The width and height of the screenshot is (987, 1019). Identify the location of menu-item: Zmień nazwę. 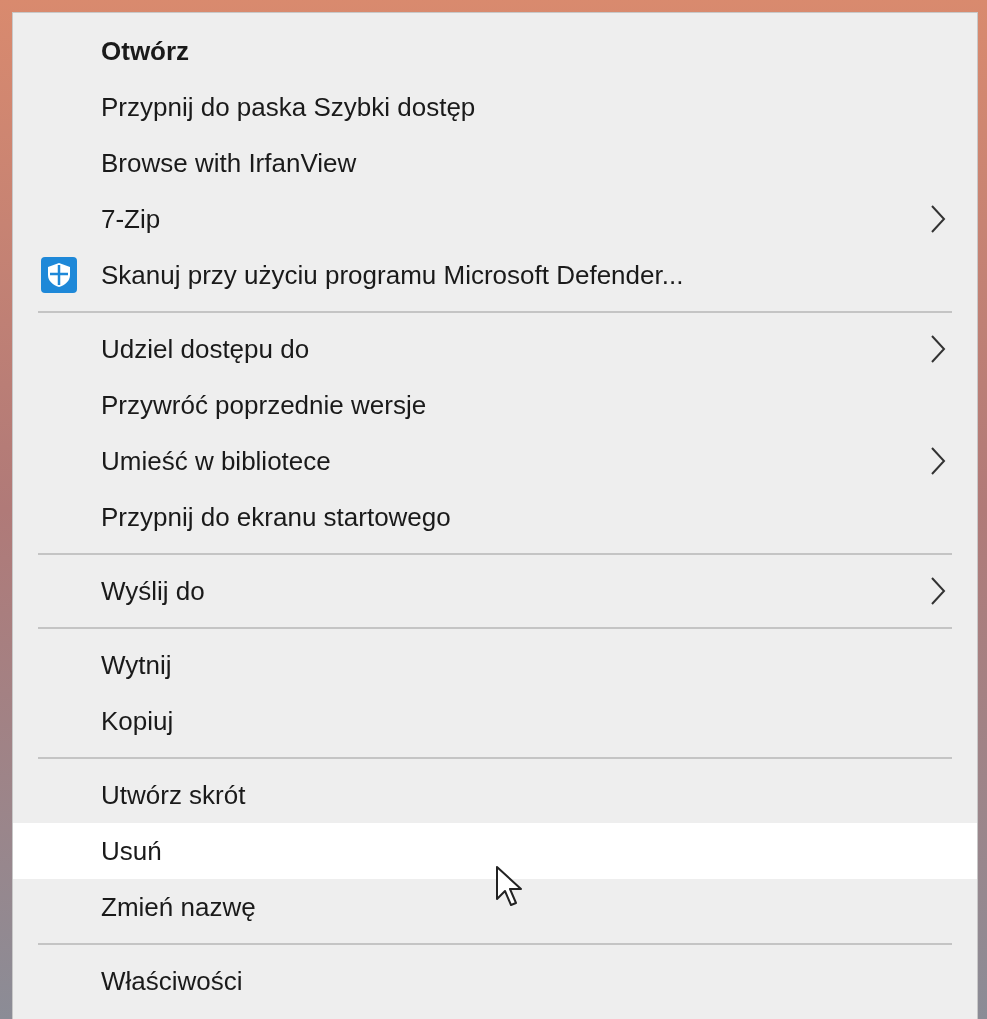
(495, 907).